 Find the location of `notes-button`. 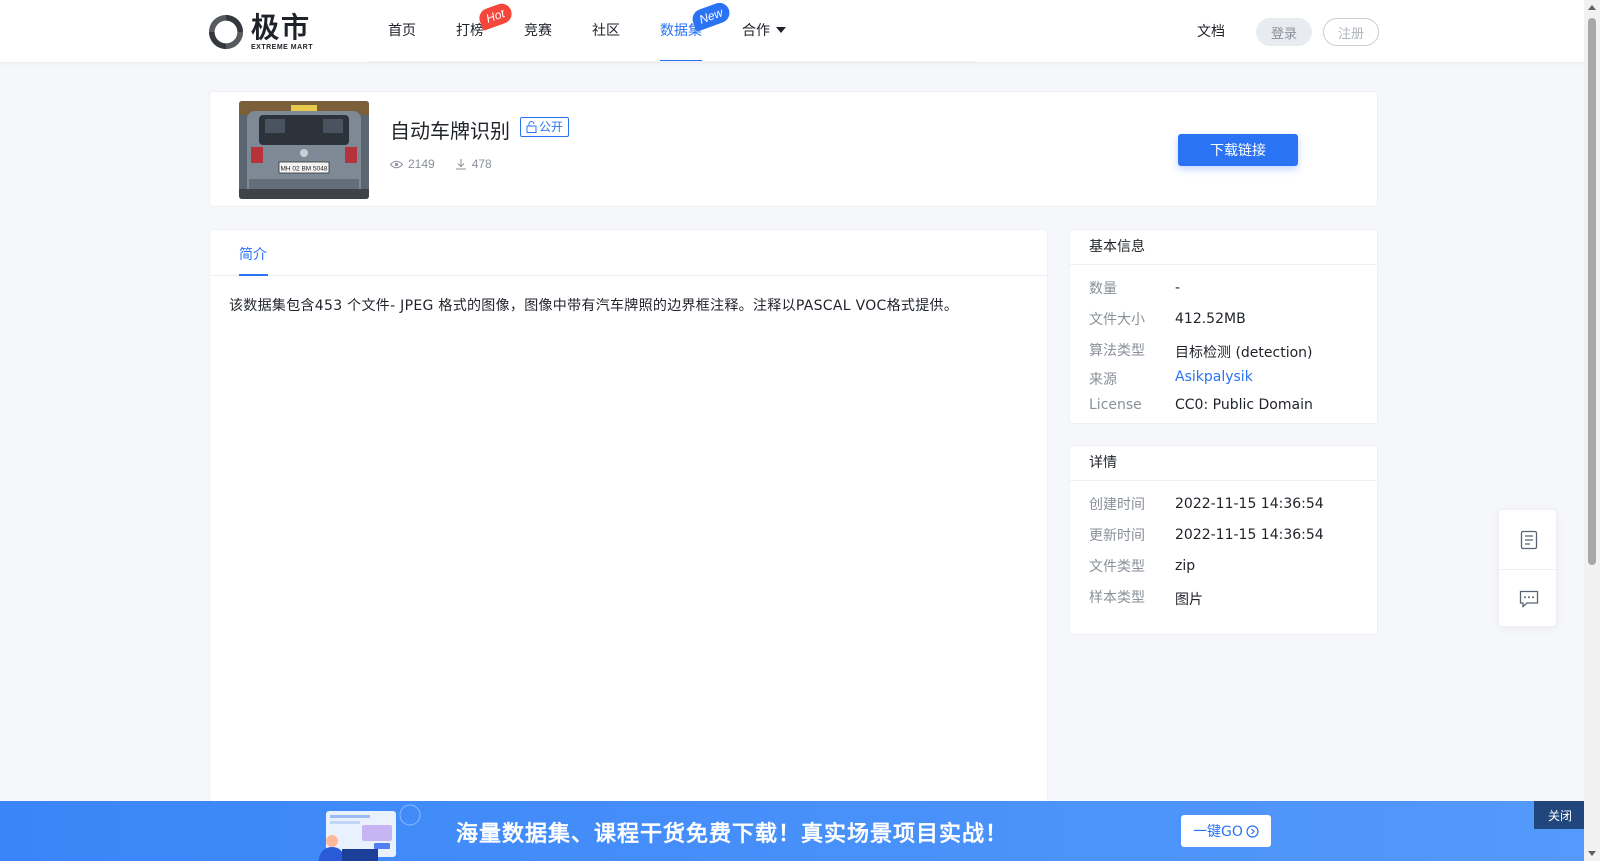

notes-button is located at coordinates (1528, 539).